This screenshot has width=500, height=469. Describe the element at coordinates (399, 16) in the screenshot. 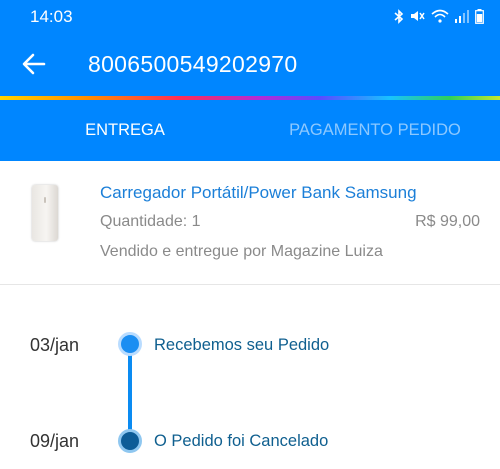

I see `bluetooth-icon` at that location.